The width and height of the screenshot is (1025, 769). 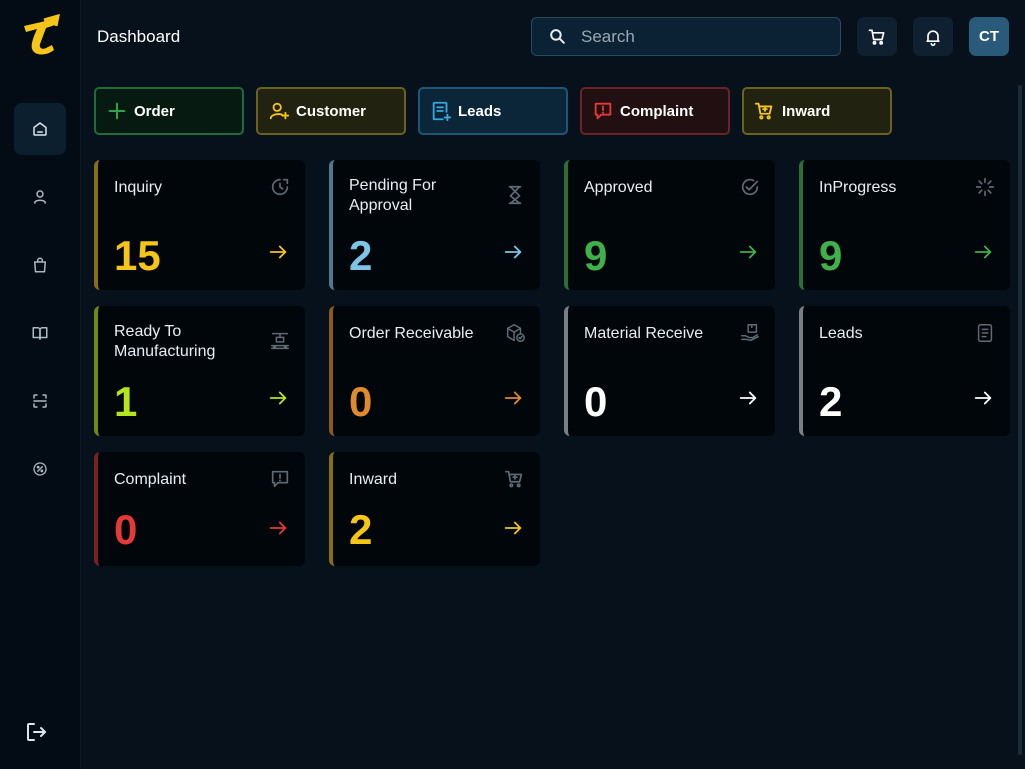 I want to click on home-icon, so click(x=40, y=129).